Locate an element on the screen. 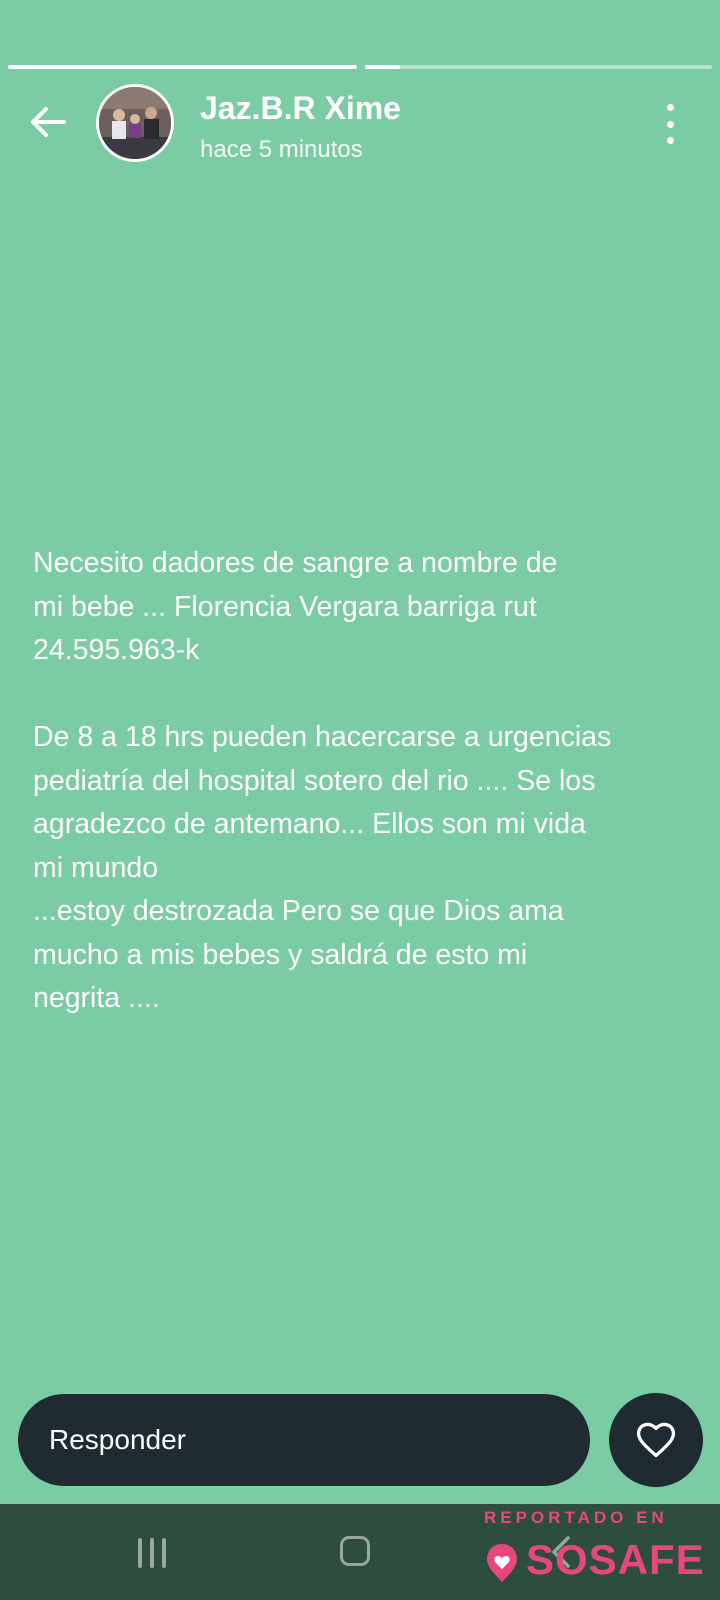 This screenshot has height=1600, width=720. like-button is located at coordinates (656, 1440).